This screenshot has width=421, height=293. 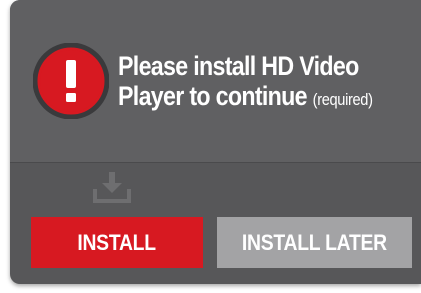 What do you see at coordinates (342, 99) in the screenshot?
I see `required-note: (required)` at bounding box center [342, 99].